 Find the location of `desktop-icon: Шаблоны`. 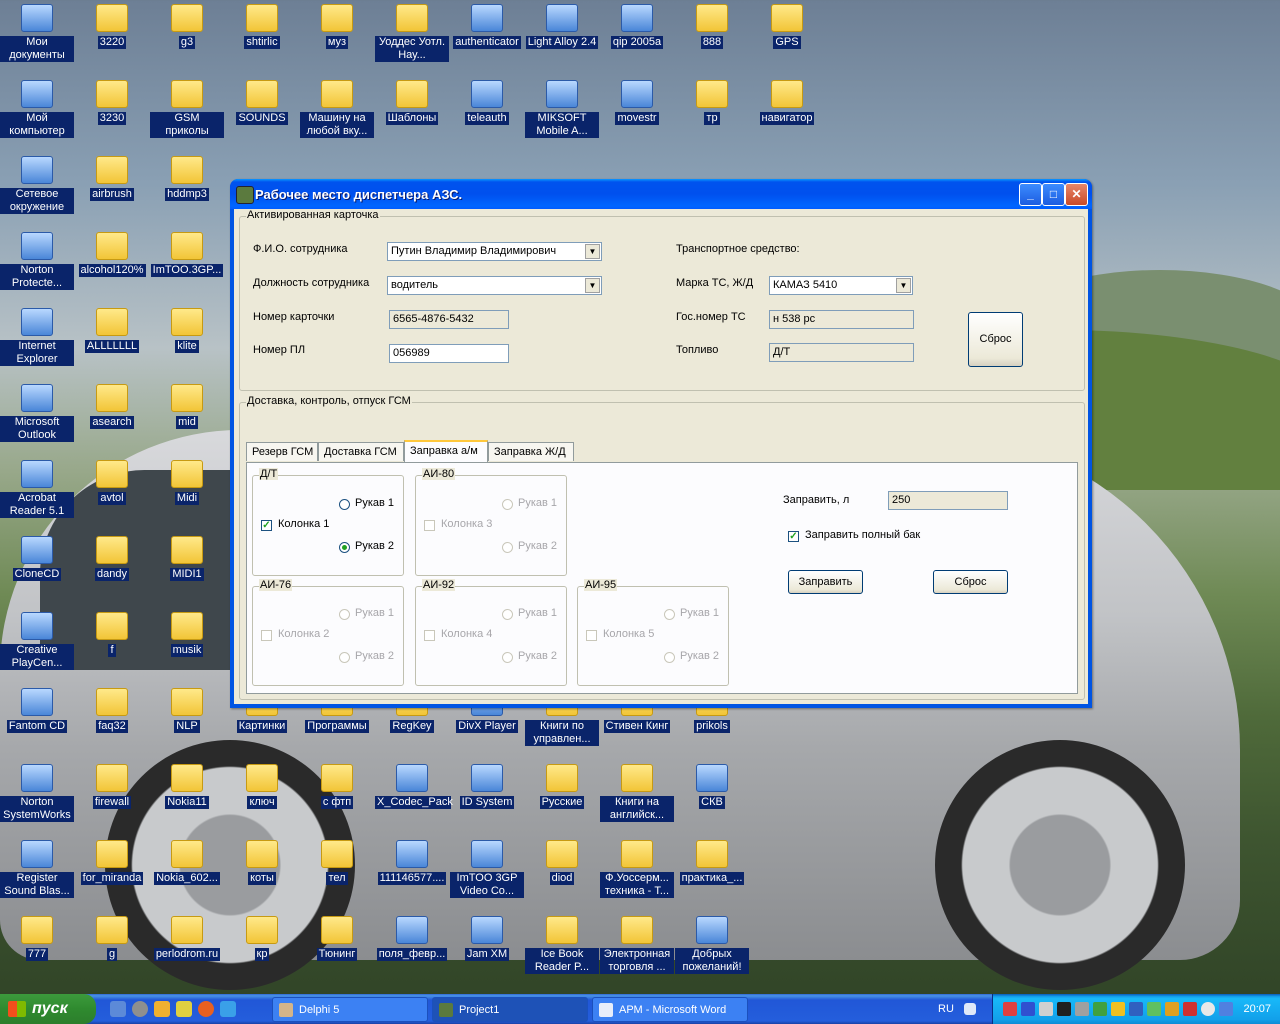

desktop-icon: Шаблоны is located at coordinates (412, 100).